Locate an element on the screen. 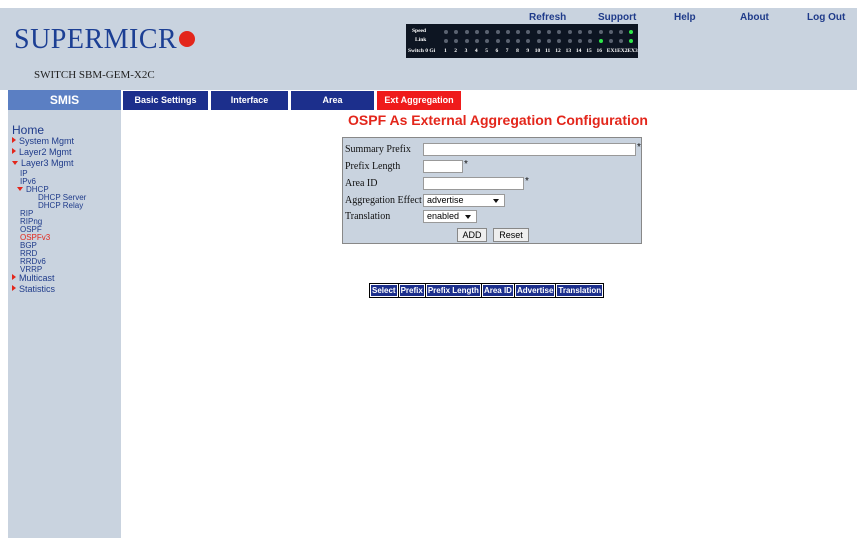  sidebar-item-system-mgmt: System Mgmt is located at coordinates (43, 141).